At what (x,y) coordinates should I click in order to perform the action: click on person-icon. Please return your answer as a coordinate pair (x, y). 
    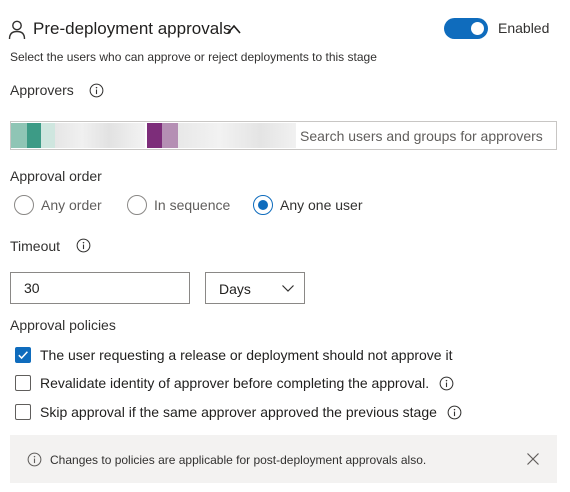
    Looking at the image, I should click on (17, 30).